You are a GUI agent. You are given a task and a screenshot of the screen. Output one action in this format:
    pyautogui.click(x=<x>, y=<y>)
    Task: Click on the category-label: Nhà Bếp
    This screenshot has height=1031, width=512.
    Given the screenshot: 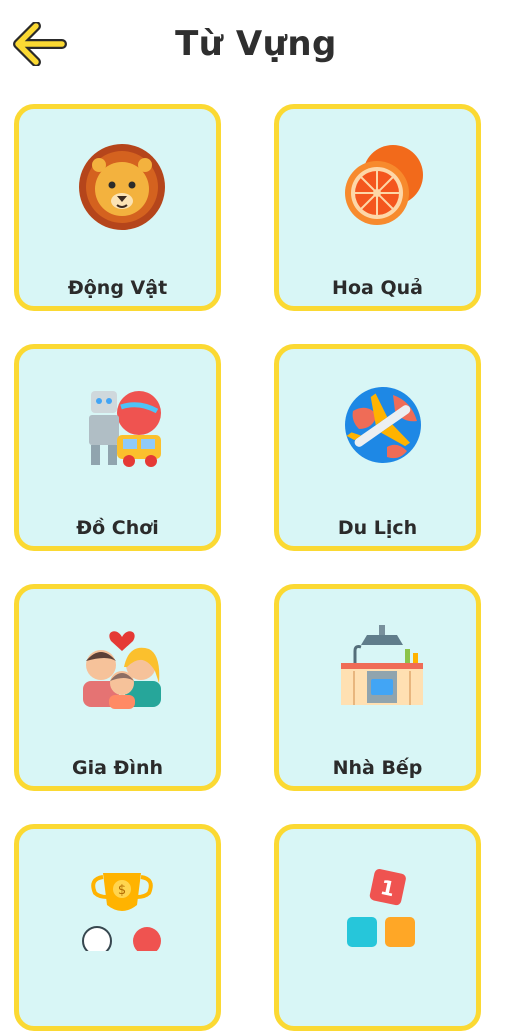 What is the action you would take?
    pyautogui.click(x=377, y=768)
    